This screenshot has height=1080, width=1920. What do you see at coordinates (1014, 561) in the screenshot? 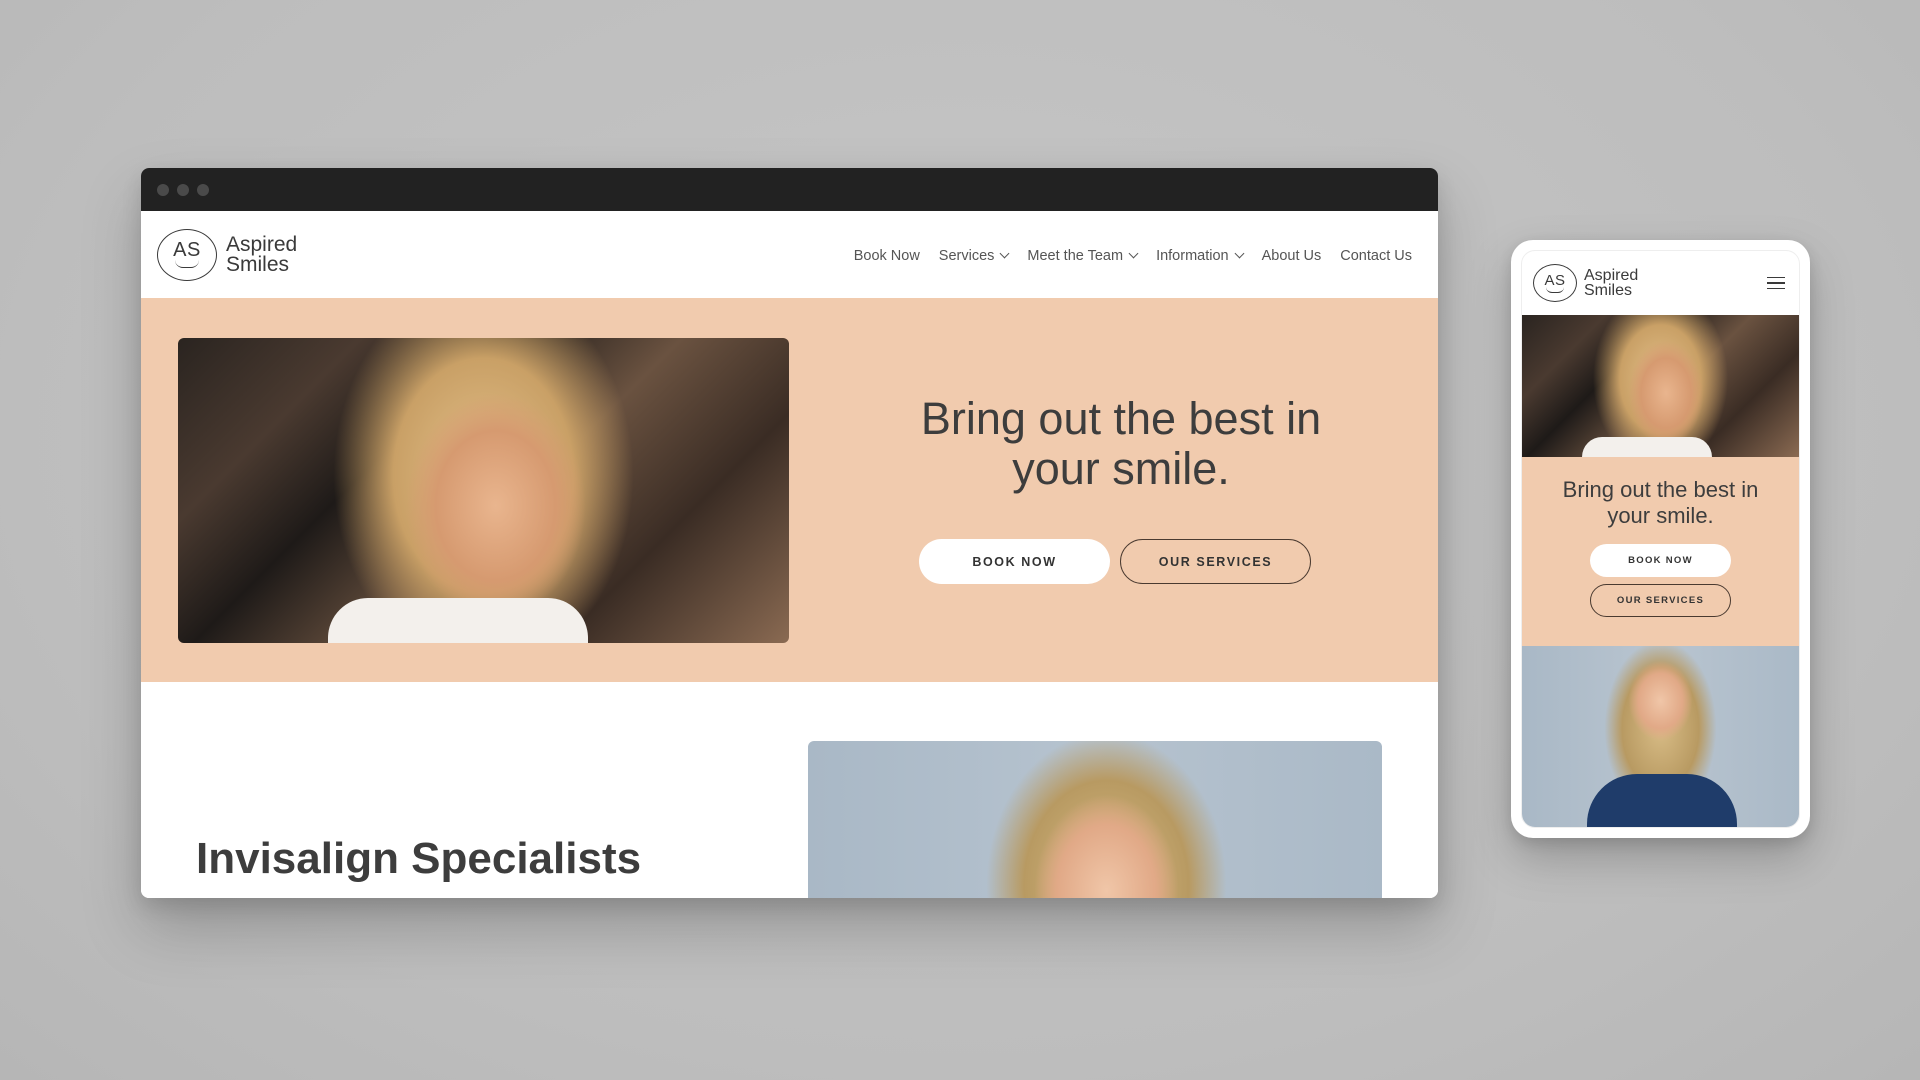
I see `book-now-button: BOOK NOW` at bounding box center [1014, 561].